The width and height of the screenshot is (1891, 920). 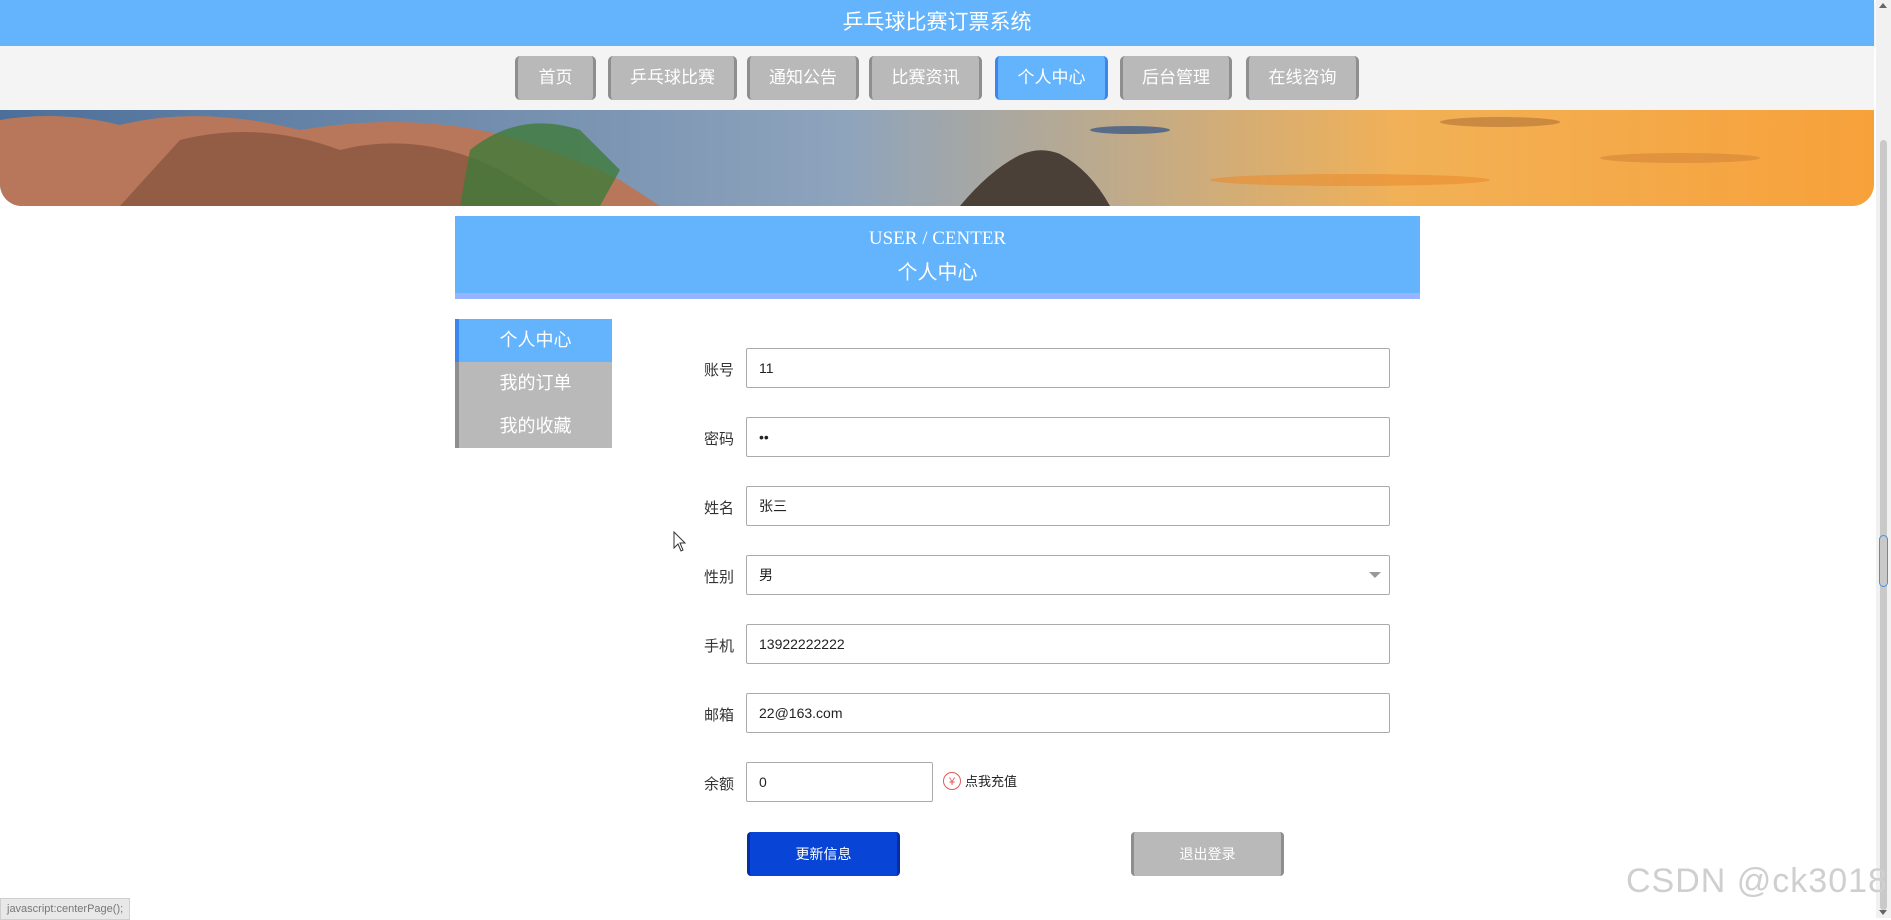 What do you see at coordinates (803, 78) in the screenshot?
I see `nav-item-notices: 通知公告` at bounding box center [803, 78].